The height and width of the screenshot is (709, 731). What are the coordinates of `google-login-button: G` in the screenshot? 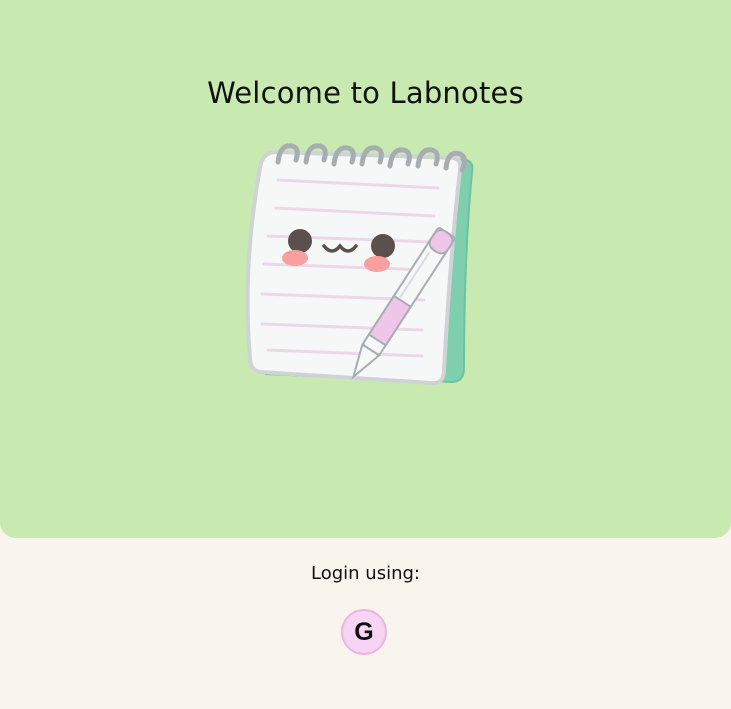 It's located at (364, 632).